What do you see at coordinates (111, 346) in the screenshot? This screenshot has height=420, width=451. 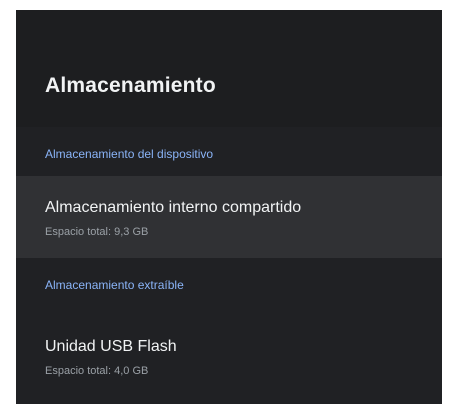 I see `list-item-title: Unidad USB Flash` at bounding box center [111, 346].